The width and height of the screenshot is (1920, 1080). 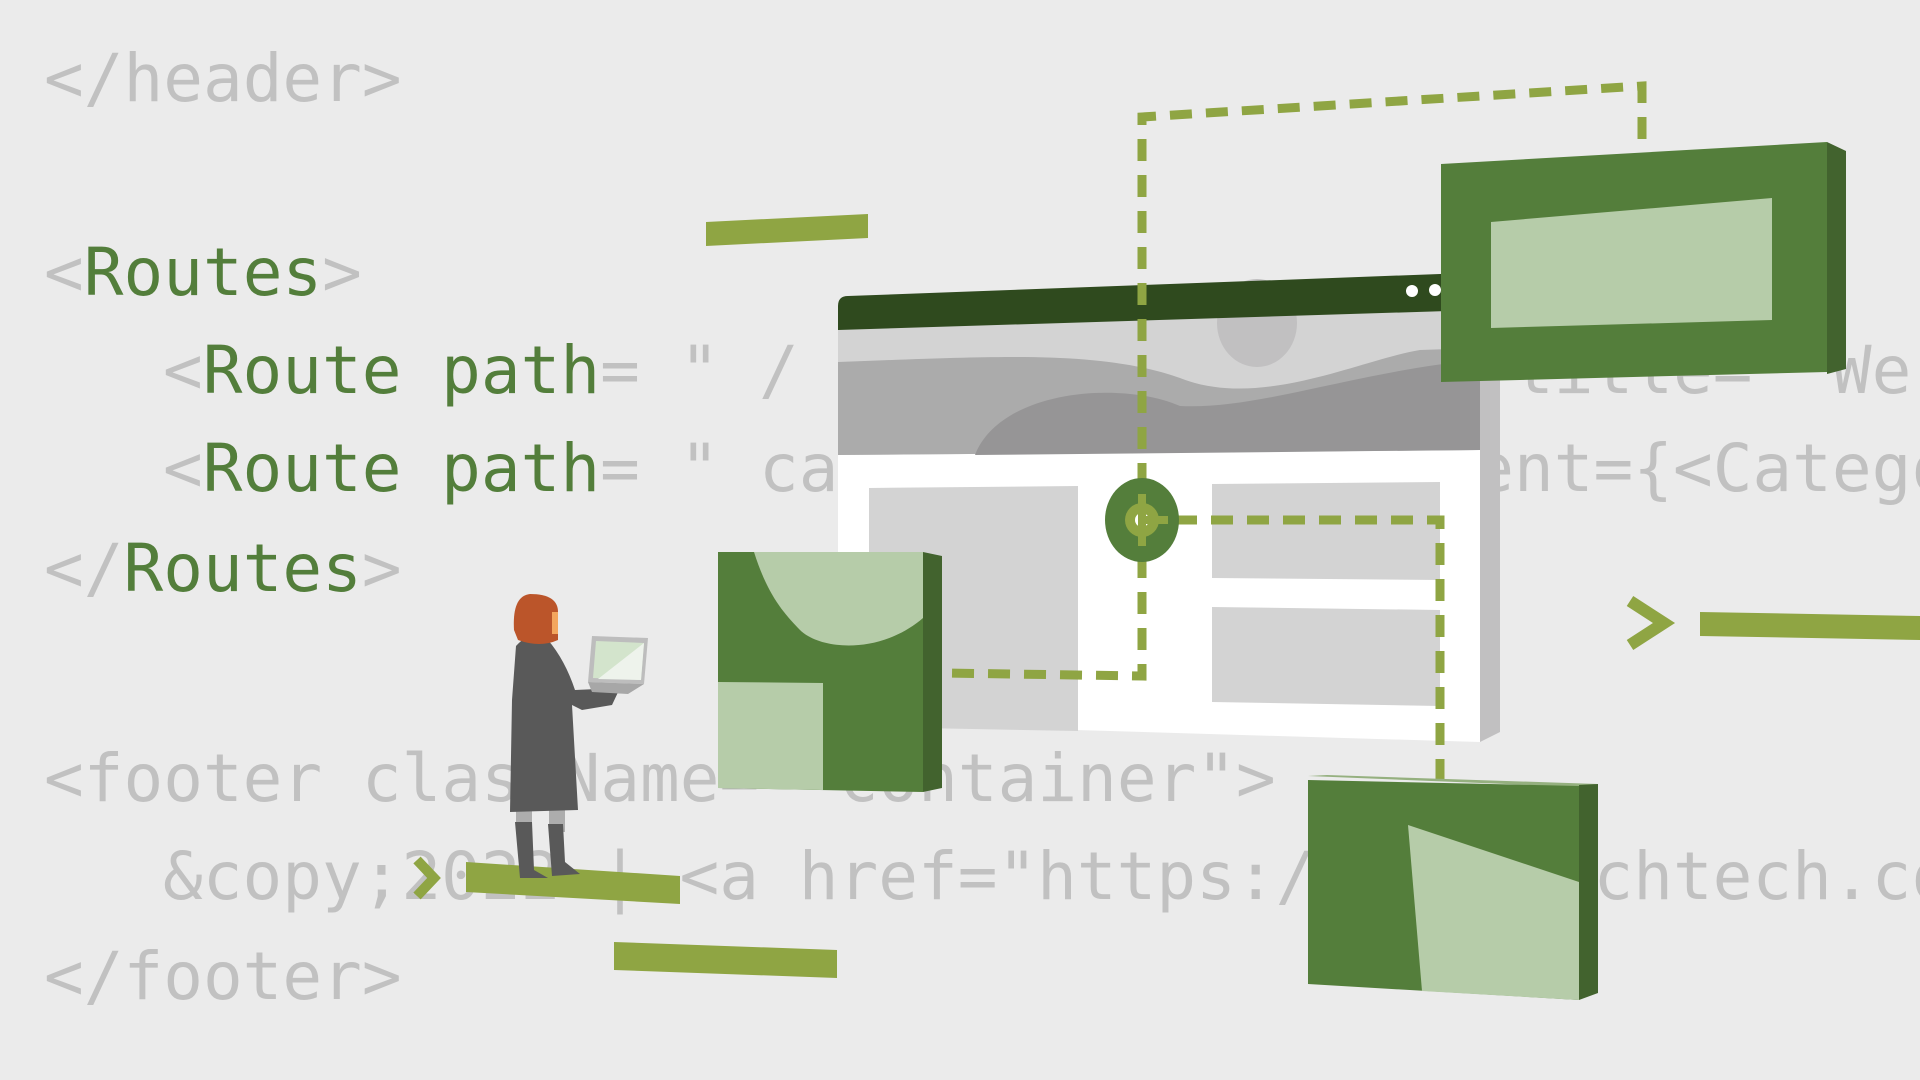 I want to click on person-with-laptop, so click(x=546, y=749).